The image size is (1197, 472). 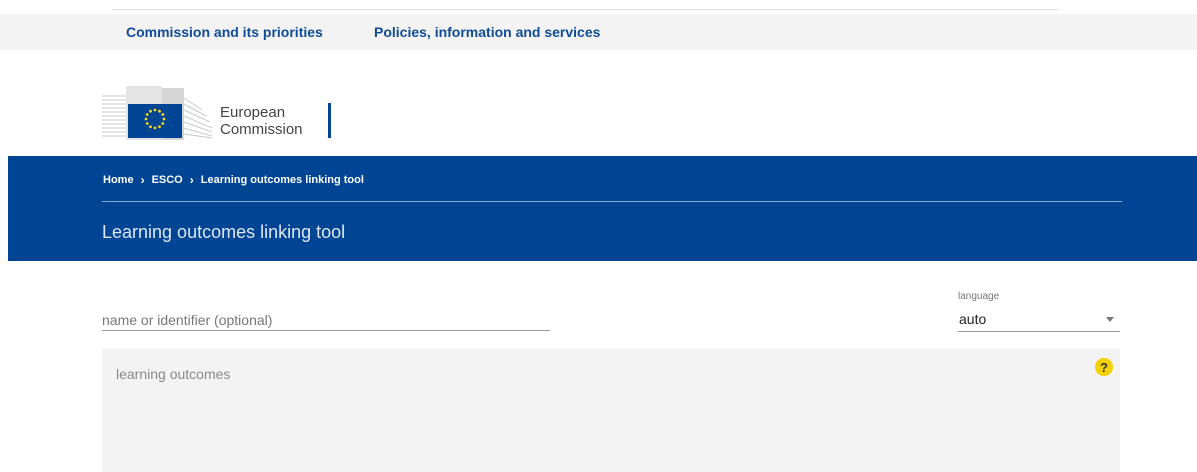 What do you see at coordinates (118, 180) in the screenshot?
I see `breadcrumb-home: Home` at bounding box center [118, 180].